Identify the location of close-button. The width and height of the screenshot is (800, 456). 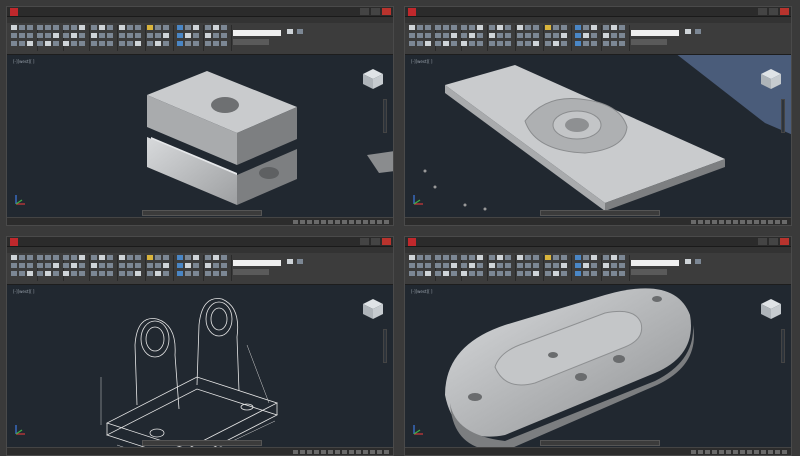
(784, 11).